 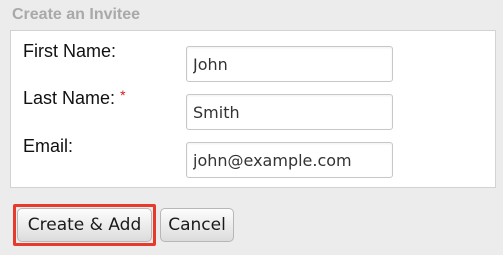 What do you see at coordinates (84, 225) in the screenshot?
I see `create-and-add-button: Create & Add` at bounding box center [84, 225].